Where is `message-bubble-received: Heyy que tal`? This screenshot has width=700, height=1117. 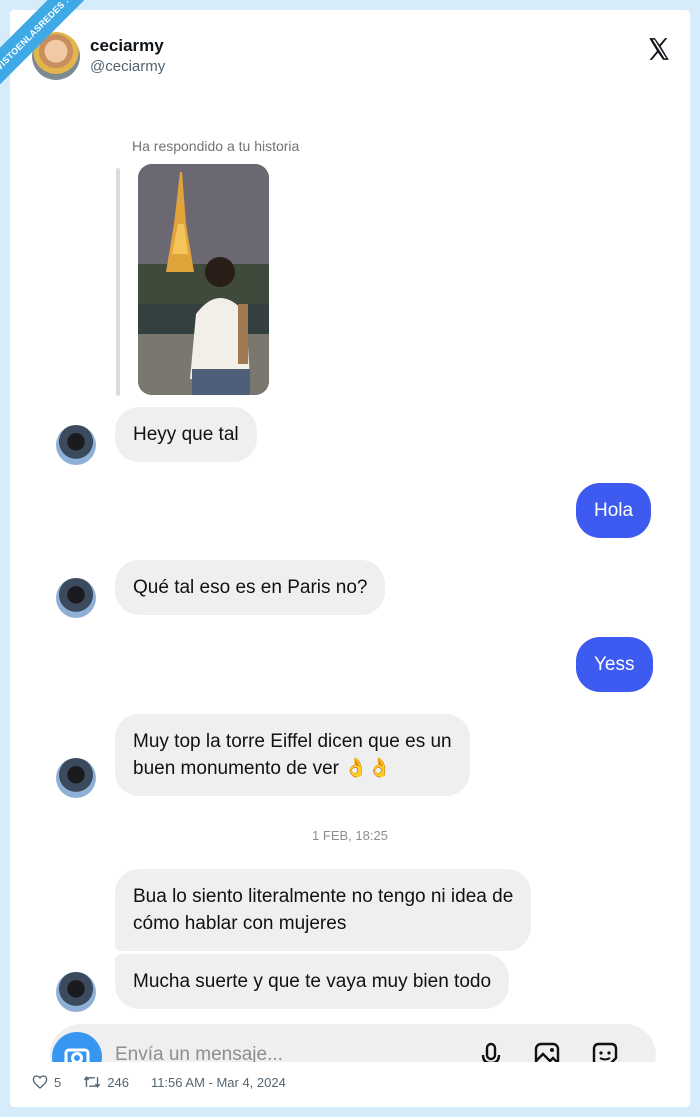 message-bubble-received: Heyy que tal is located at coordinates (186, 434).